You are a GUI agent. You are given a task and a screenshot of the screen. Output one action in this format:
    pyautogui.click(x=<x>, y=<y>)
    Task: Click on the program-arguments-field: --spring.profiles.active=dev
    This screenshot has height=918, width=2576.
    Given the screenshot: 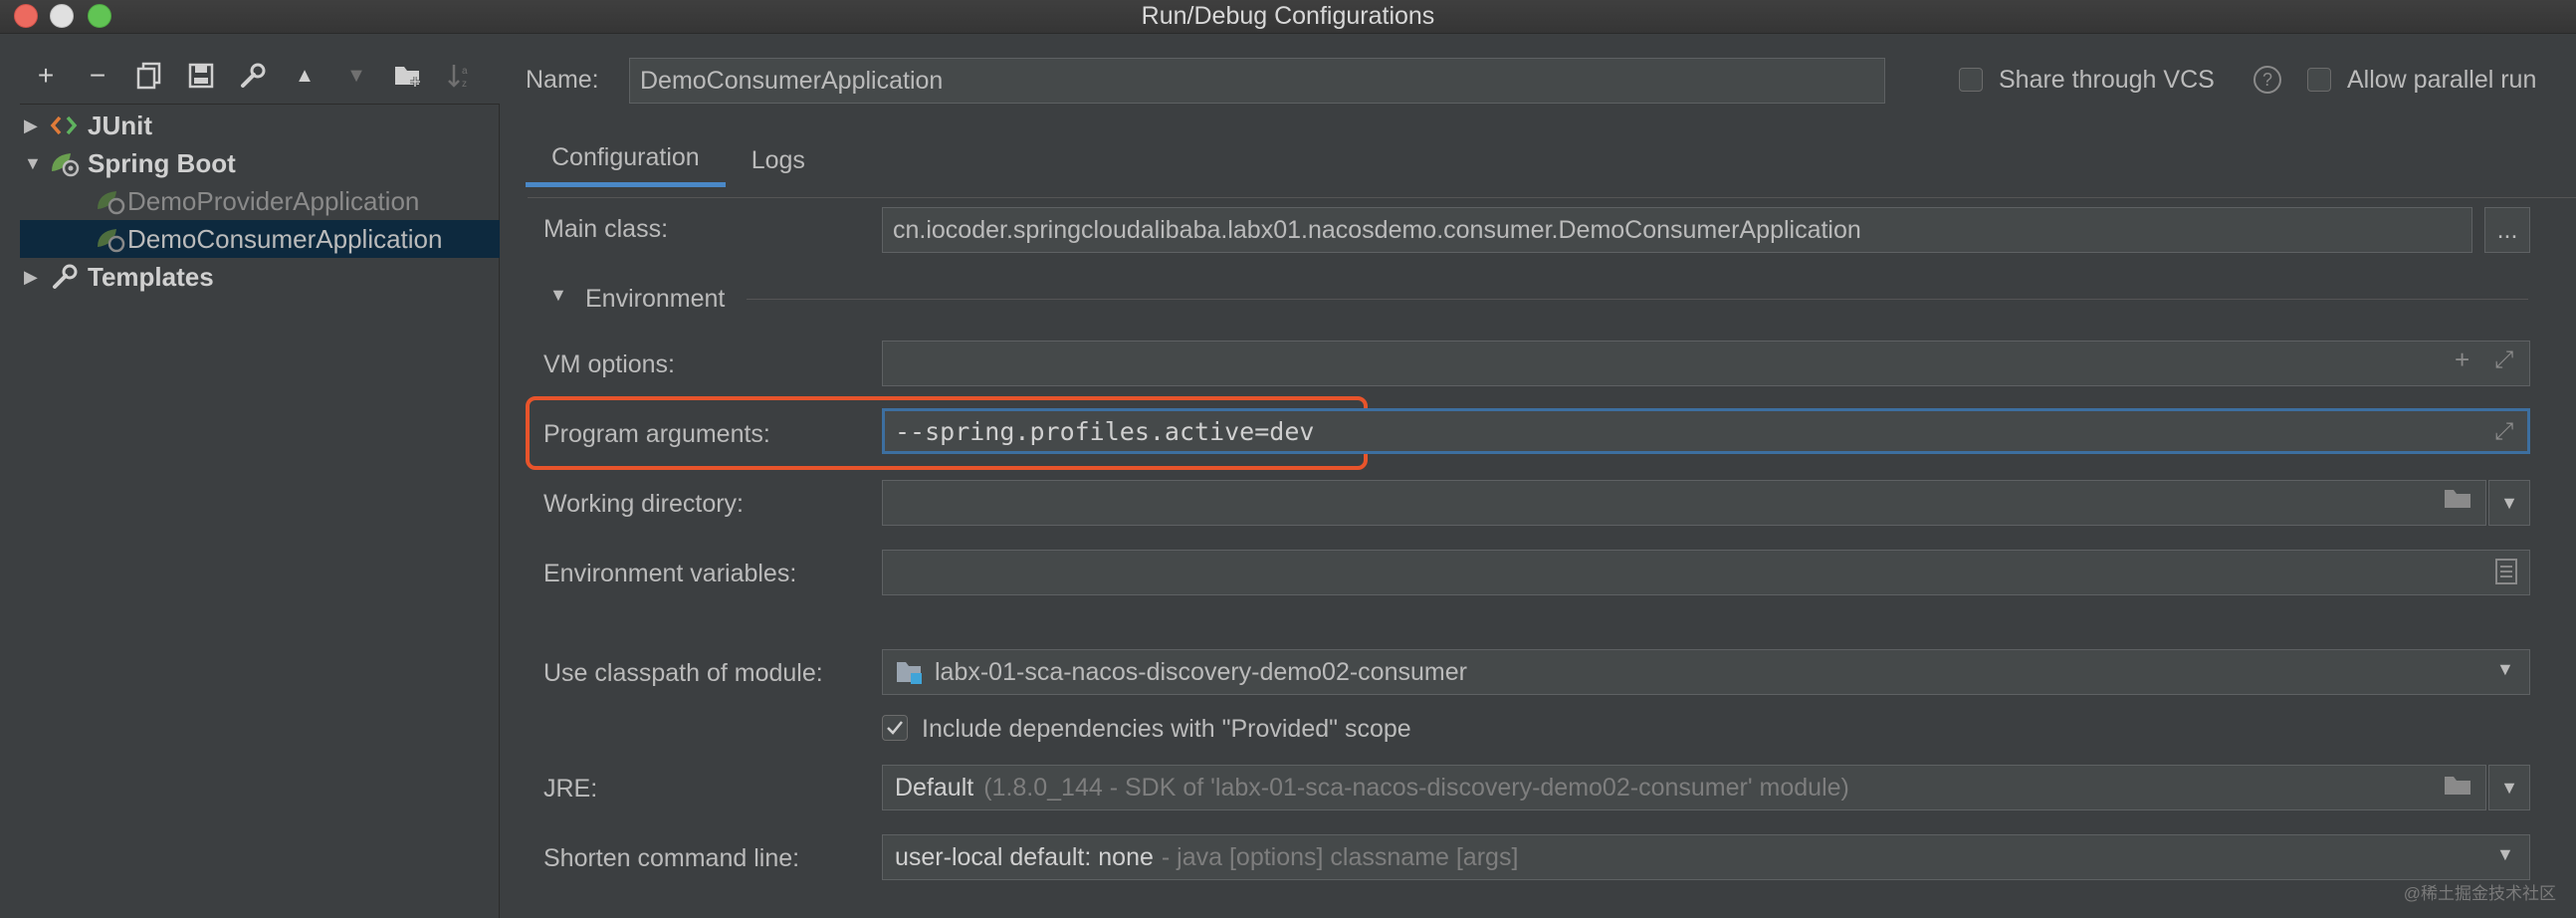 What is the action you would take?
    pyautogui.click(x=1706, y=431)
    